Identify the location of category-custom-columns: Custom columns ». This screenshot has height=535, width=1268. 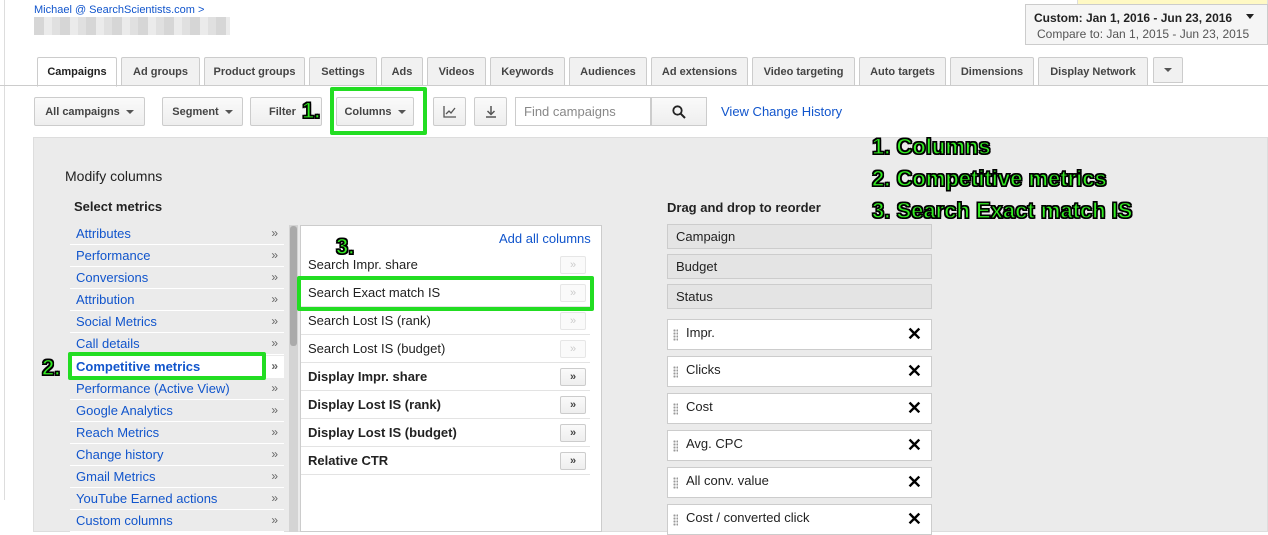
(177, 521).